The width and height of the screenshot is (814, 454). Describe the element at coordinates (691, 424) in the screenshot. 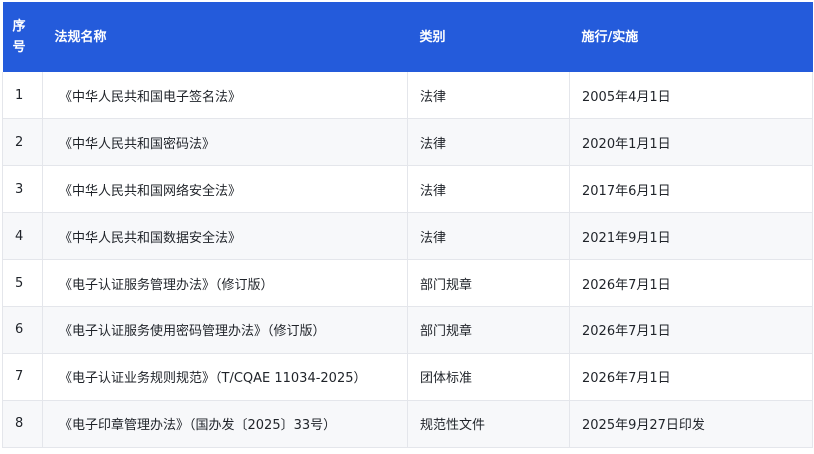

I see `cell-effective: 2025年9月27日印发` at that location.